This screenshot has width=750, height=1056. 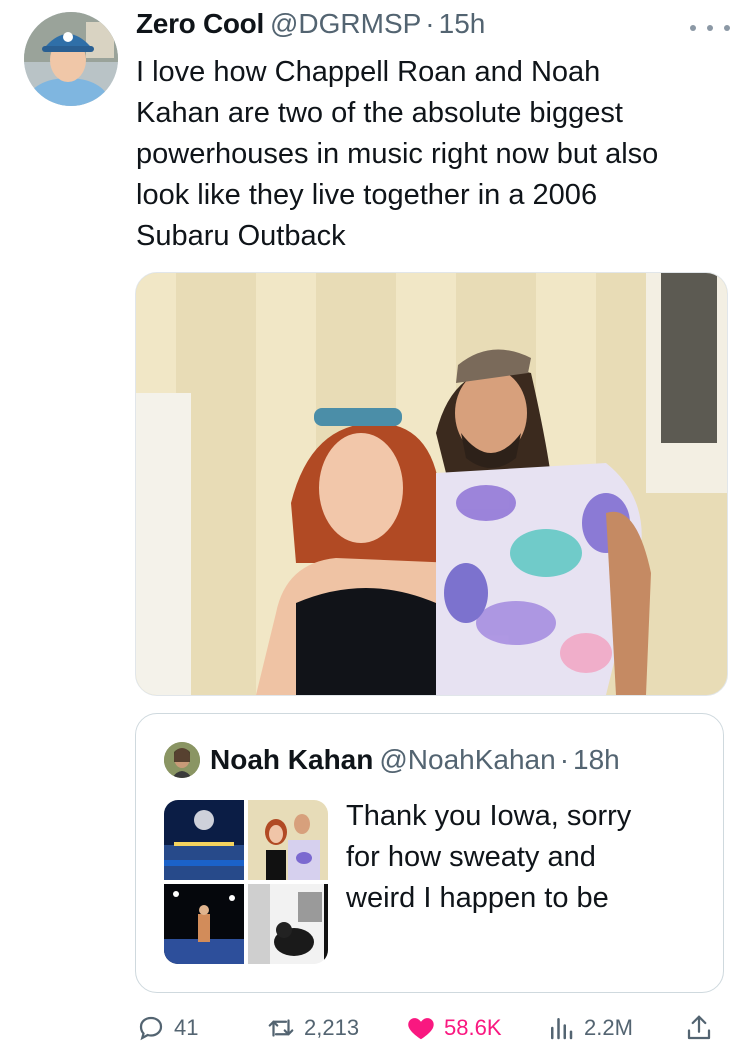 What do you see at coordinates (281, 1028) in the screenshot?
I see `retweet-icon` at bounding box center [281, 1028].